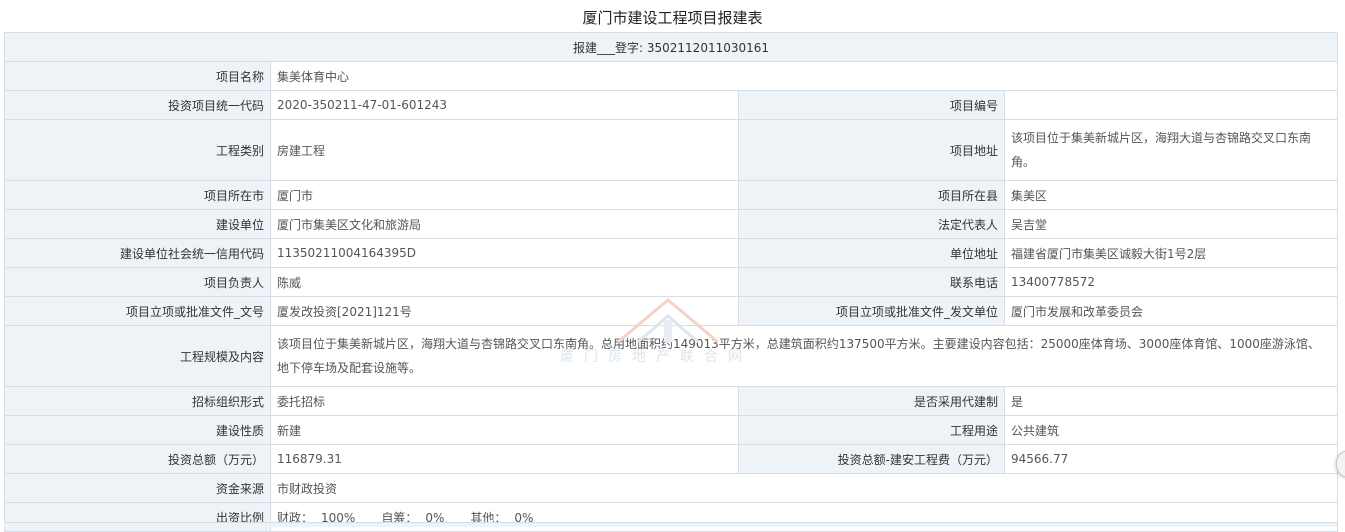  I want to click on investment-code-label: 投资项目统一代码, so click(137, 105).